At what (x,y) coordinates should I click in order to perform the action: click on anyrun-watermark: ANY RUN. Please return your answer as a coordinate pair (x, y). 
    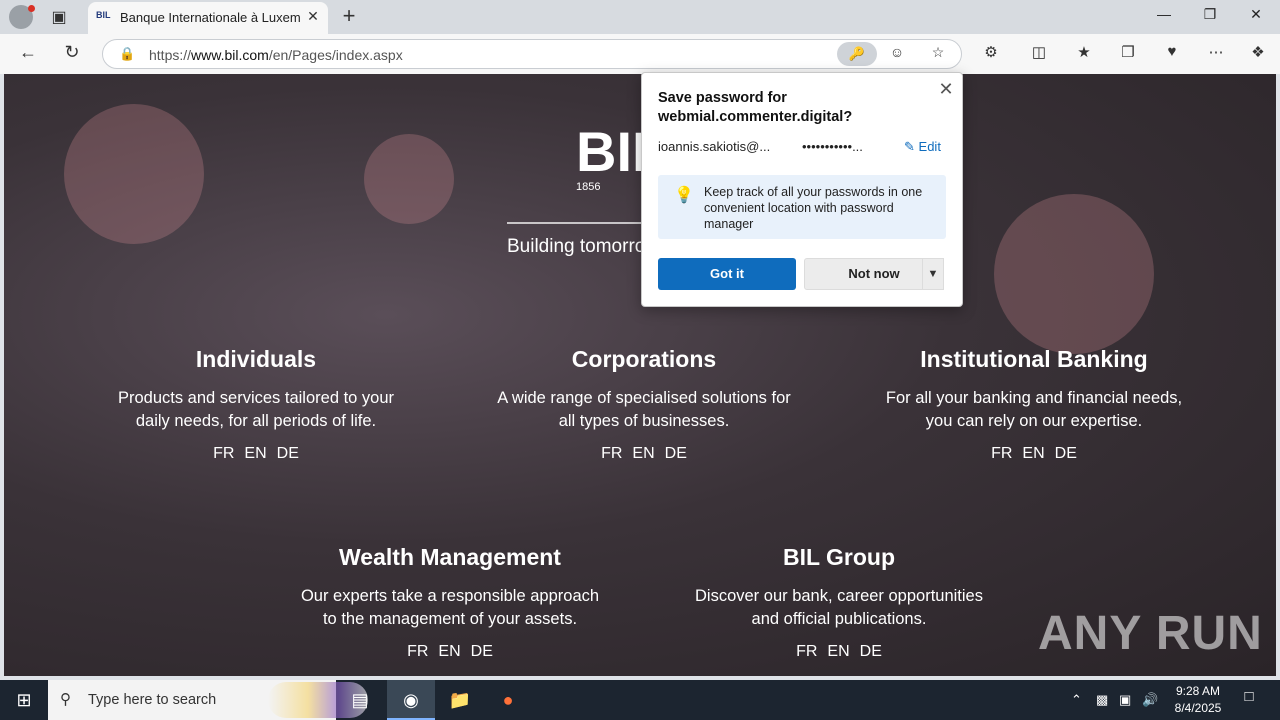
    Looking at the image, I should click on (1150, 633).